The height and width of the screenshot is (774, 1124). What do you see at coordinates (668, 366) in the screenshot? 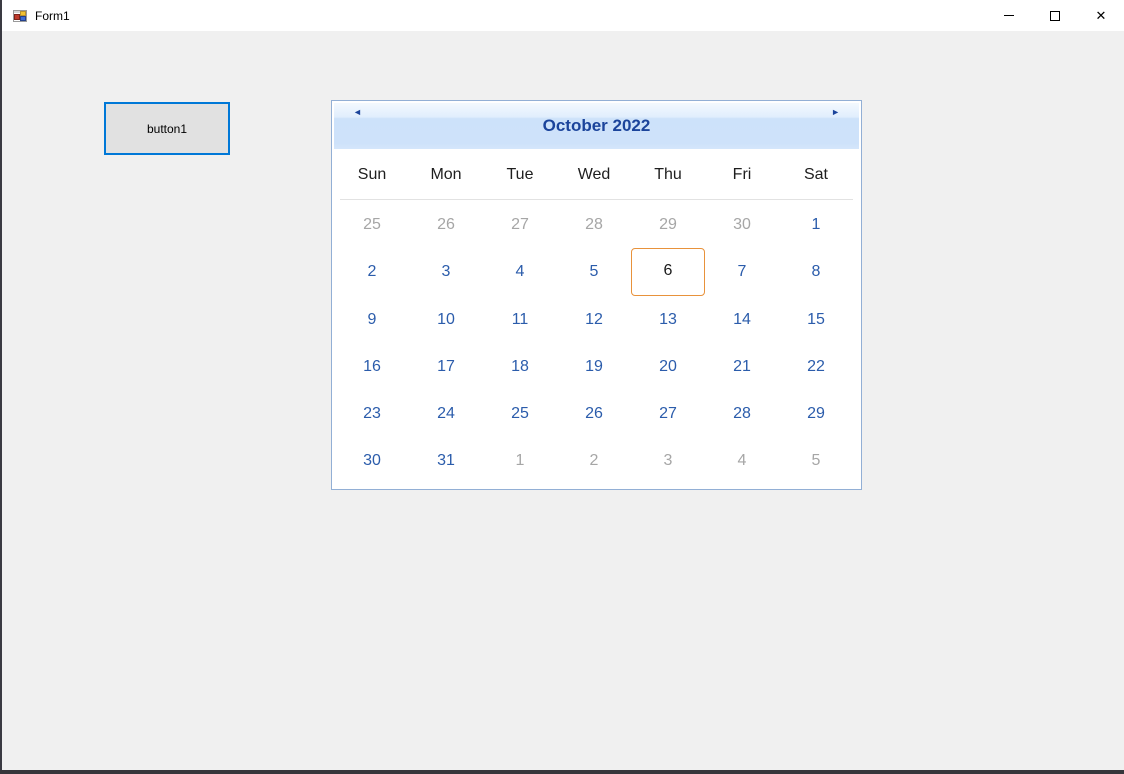
I see `calendar-day: 20` at bounding box center [668, 366].